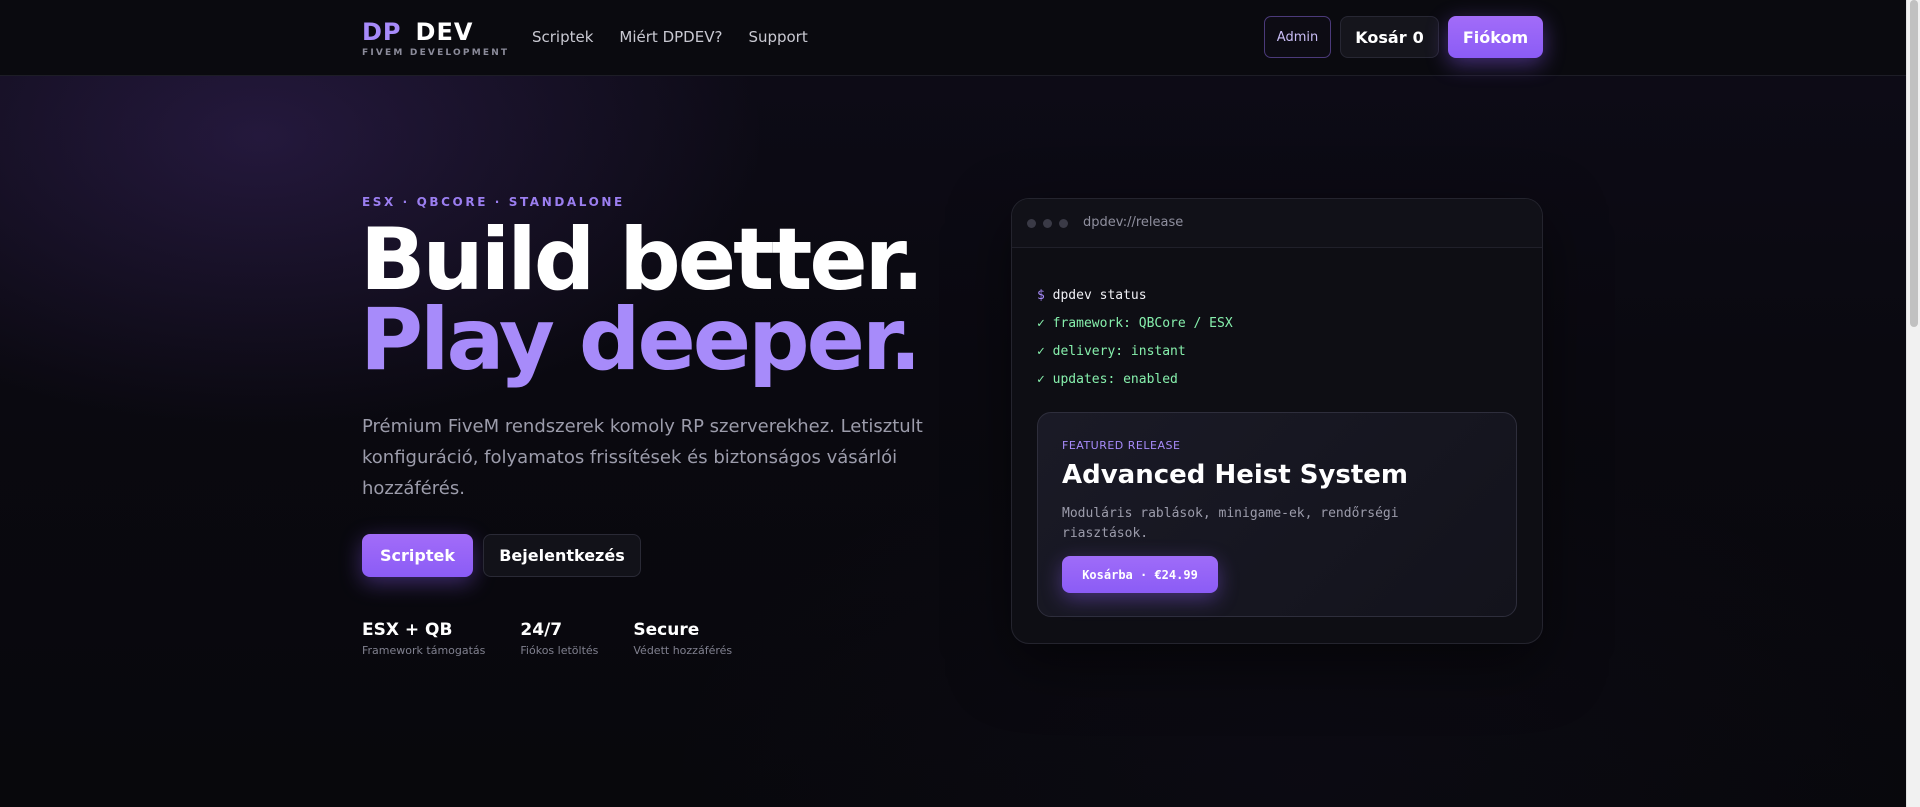 This screenshot has width=1920, height=807. I want to click on hero-eyebrow: ESX · QBCORE · STANDALONE, so click(493, 202).